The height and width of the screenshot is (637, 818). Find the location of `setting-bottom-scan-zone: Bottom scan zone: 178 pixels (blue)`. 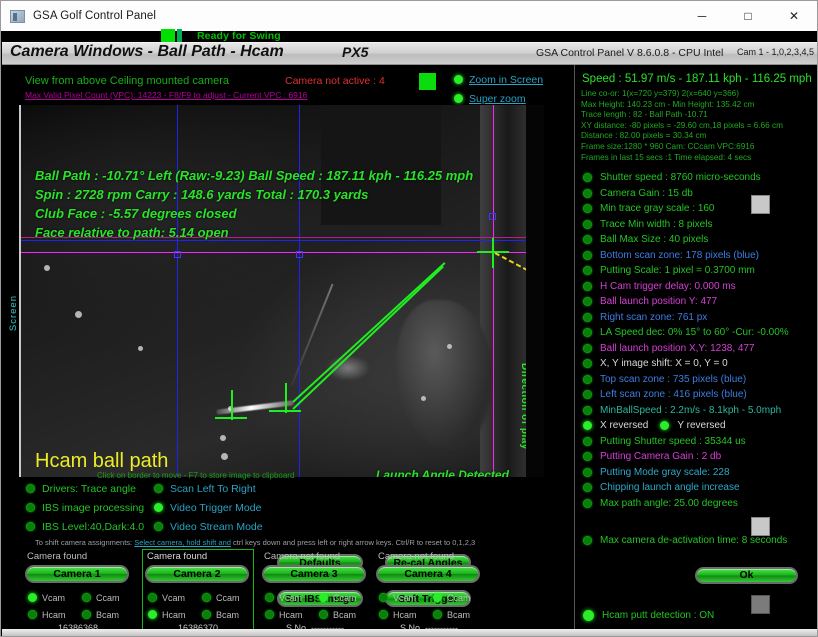

setting-bottom-scan-zone: Bottom scan zone: 178 pixels (blue) is located at coordinates (699, 256).